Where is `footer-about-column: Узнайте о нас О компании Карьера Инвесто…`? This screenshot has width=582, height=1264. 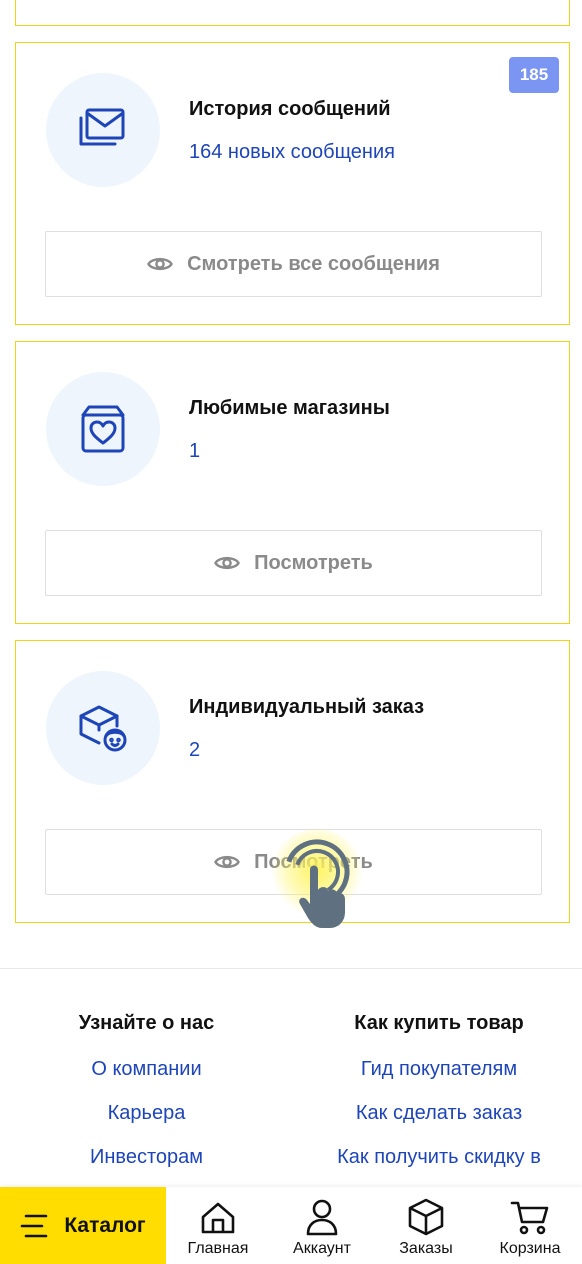
footer-about-column: Узнайте о нас О компании Карьера Инвесто… is located at coordinates (146, 1095).